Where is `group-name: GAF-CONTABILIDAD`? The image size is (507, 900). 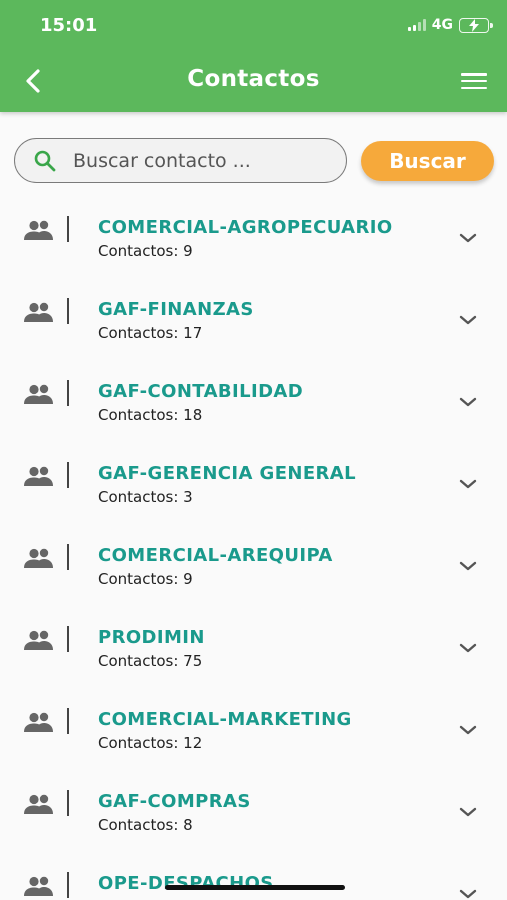
group-name: GAF-CONTABILIDAD is located at coordinates (201, 391).